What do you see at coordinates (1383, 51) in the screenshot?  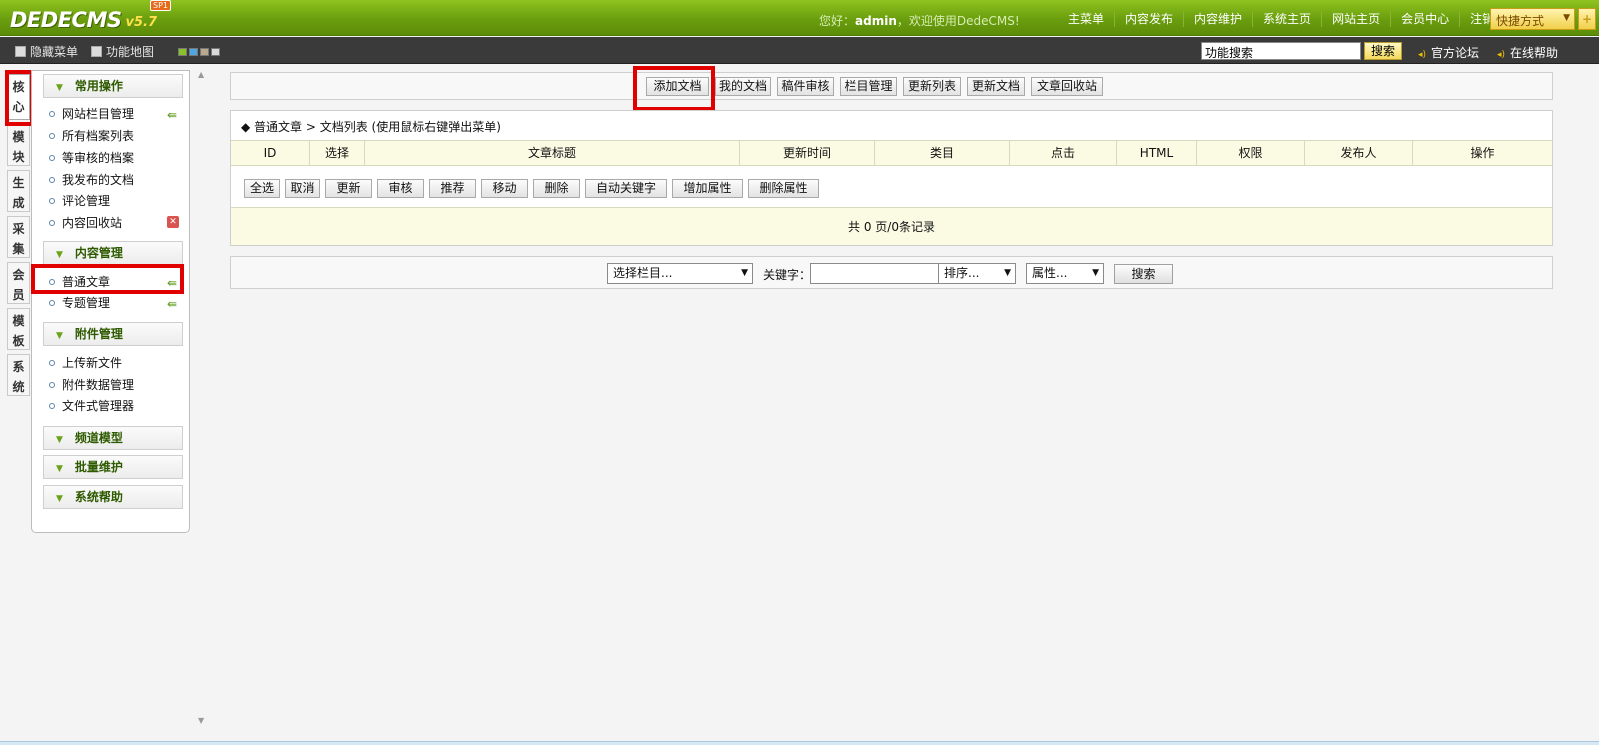 I see `function-search-button: 搜索` at bounding box center [1383, 51].